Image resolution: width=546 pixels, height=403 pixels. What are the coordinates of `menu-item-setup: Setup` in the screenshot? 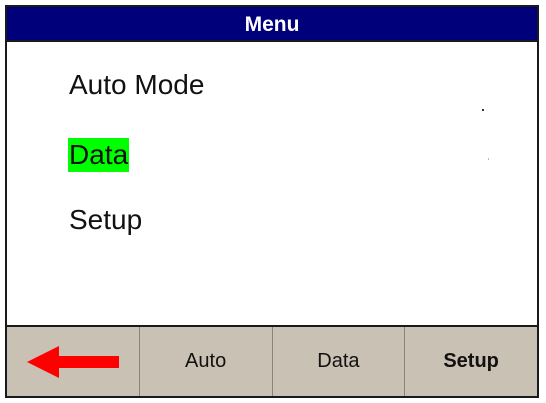 It's located at (105, 220).